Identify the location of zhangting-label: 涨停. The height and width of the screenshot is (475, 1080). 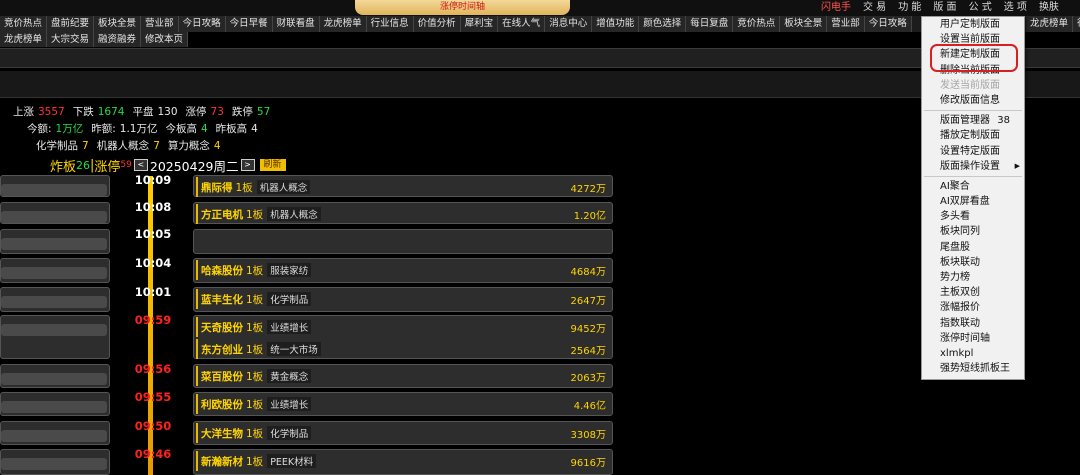
(107, 165).